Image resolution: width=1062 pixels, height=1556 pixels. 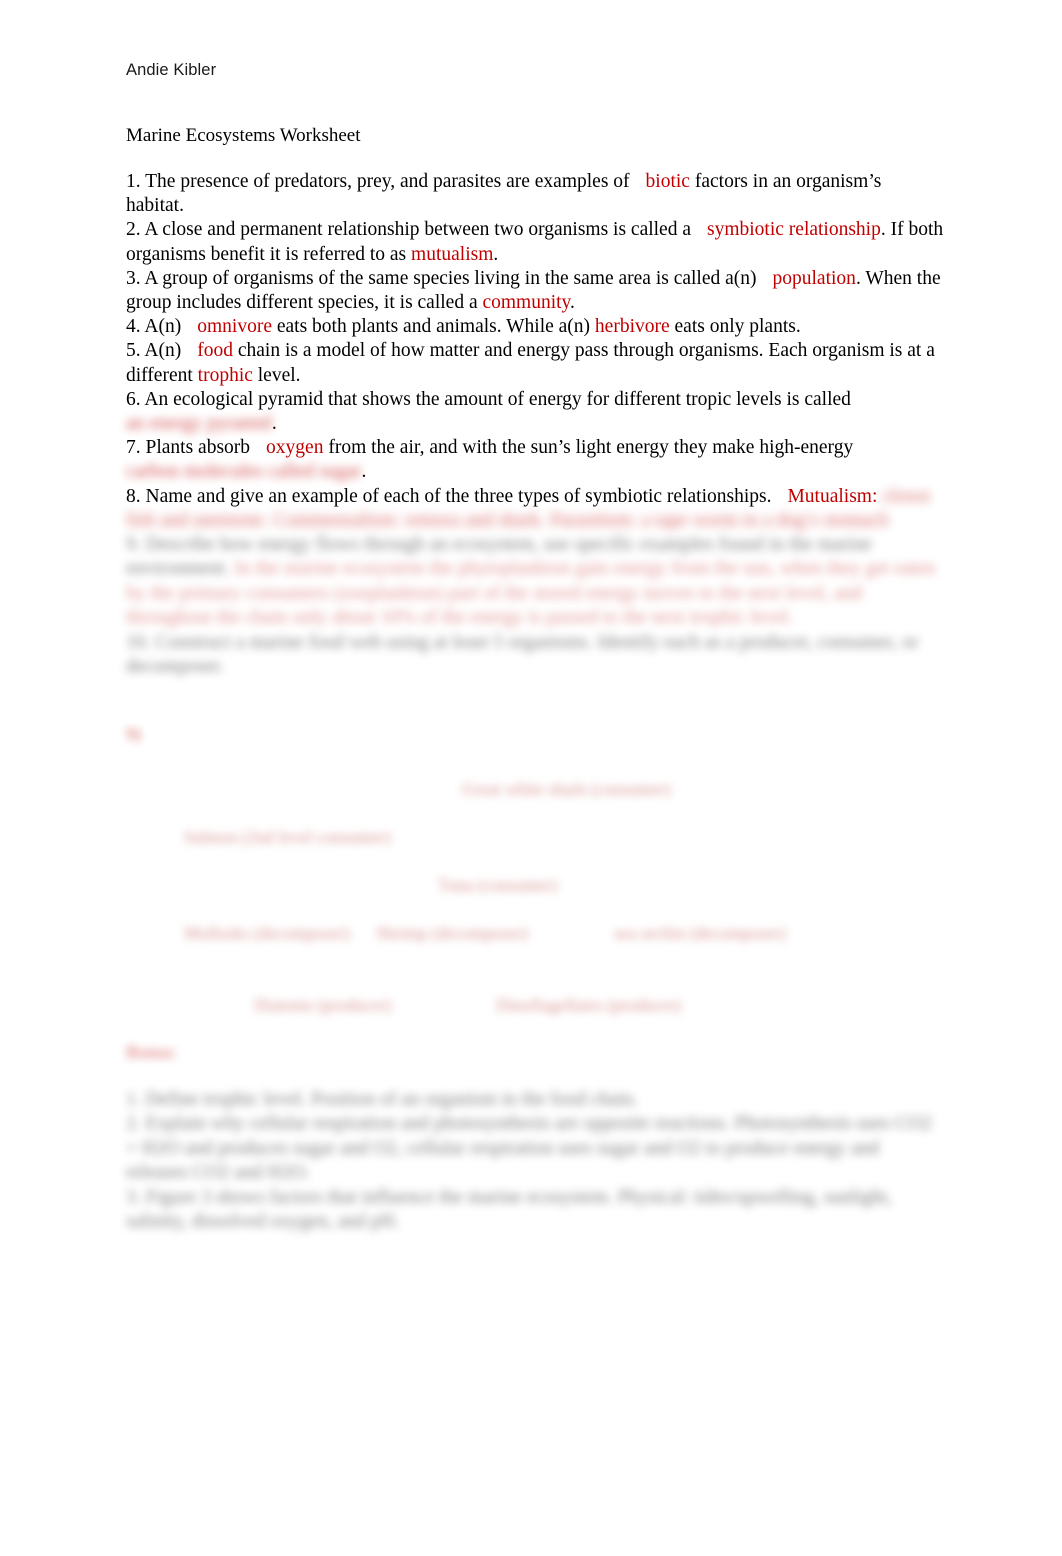 What do you see at coordinates (452, 254) in the screenshot?
I see `question-2-answer-b: mutualism` at bounding box center [452, 254].